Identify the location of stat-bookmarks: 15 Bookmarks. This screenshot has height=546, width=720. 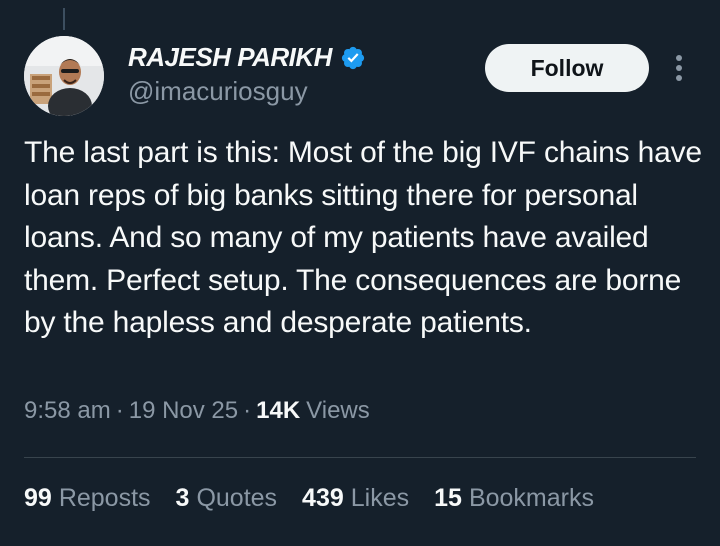
(514, 498).